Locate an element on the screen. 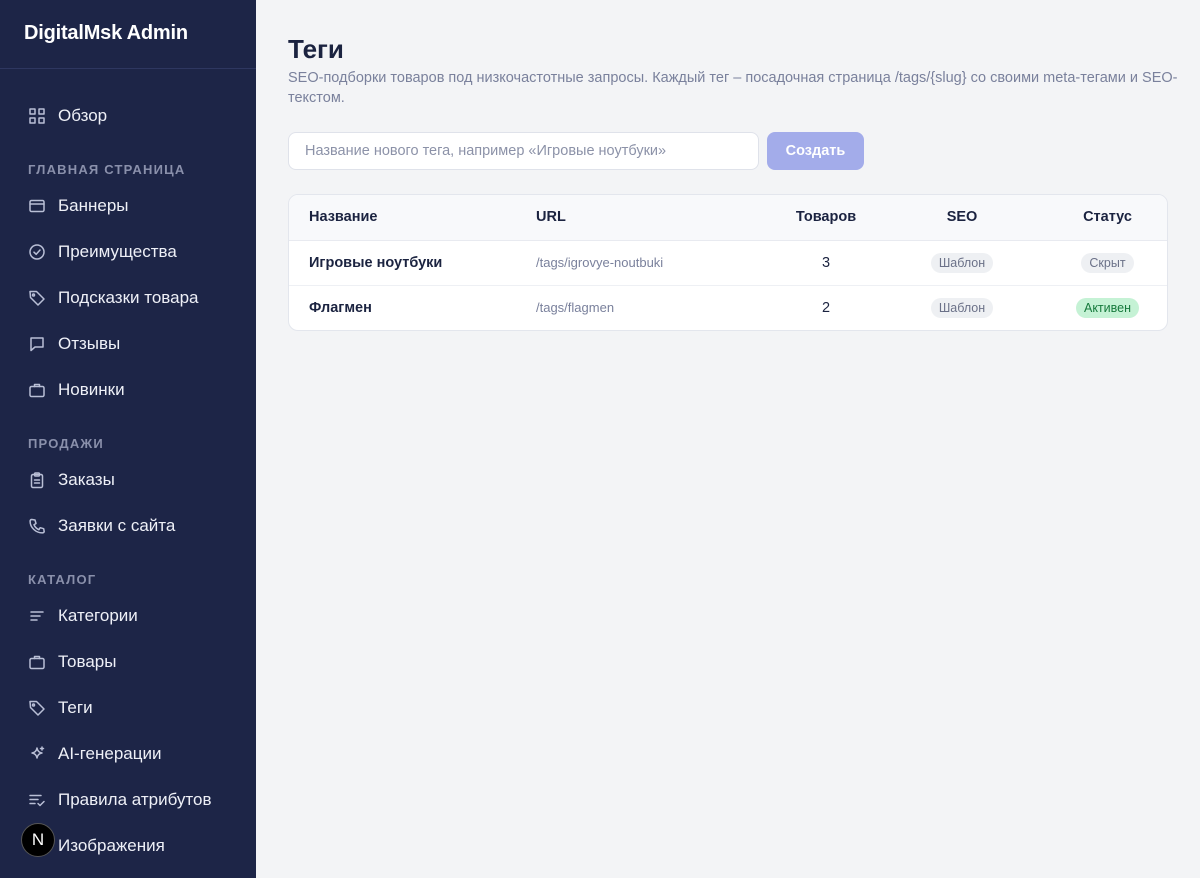 The height and width of the screenshot is (878, 1200). sidebar-item-orders: Заказы is located at coordinates (128, 480).